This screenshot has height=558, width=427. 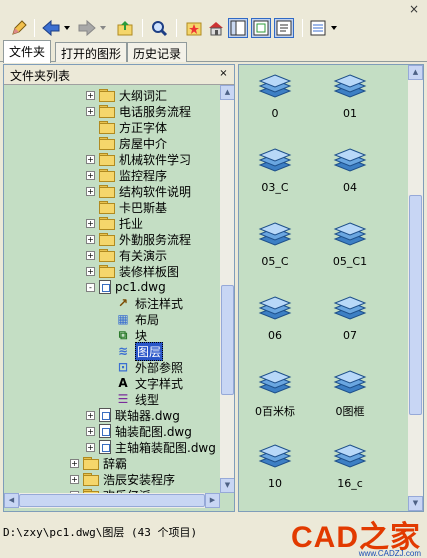 I want to click on grid-scroll-thumb, so click(x=415, y=305).